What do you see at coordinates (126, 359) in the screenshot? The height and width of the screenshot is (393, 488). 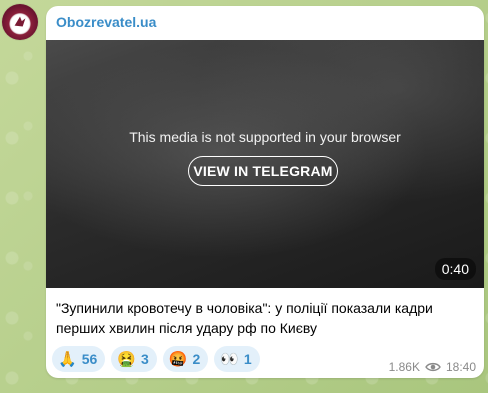 I see `vomit-emoji-icon: 🤮` at bounding box center [126, 359].